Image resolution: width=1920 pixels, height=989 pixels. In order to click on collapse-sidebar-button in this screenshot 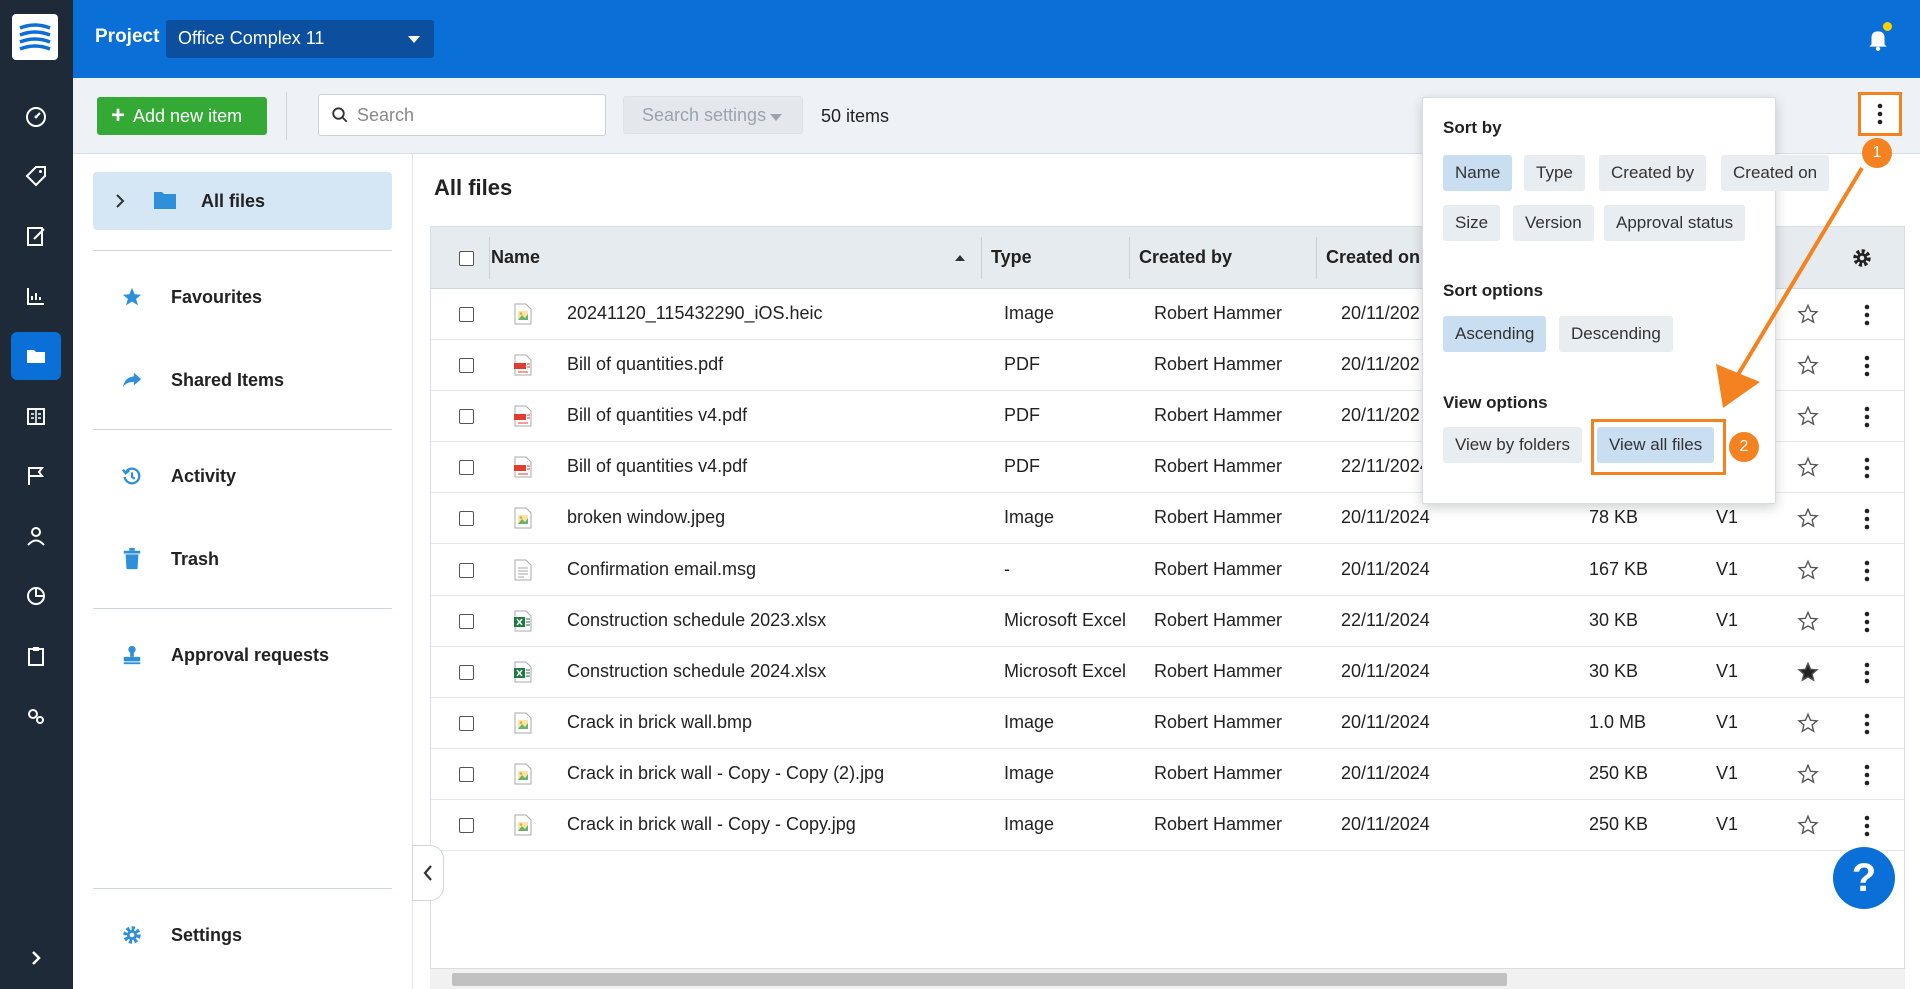, I will do `click(428, 873)`.